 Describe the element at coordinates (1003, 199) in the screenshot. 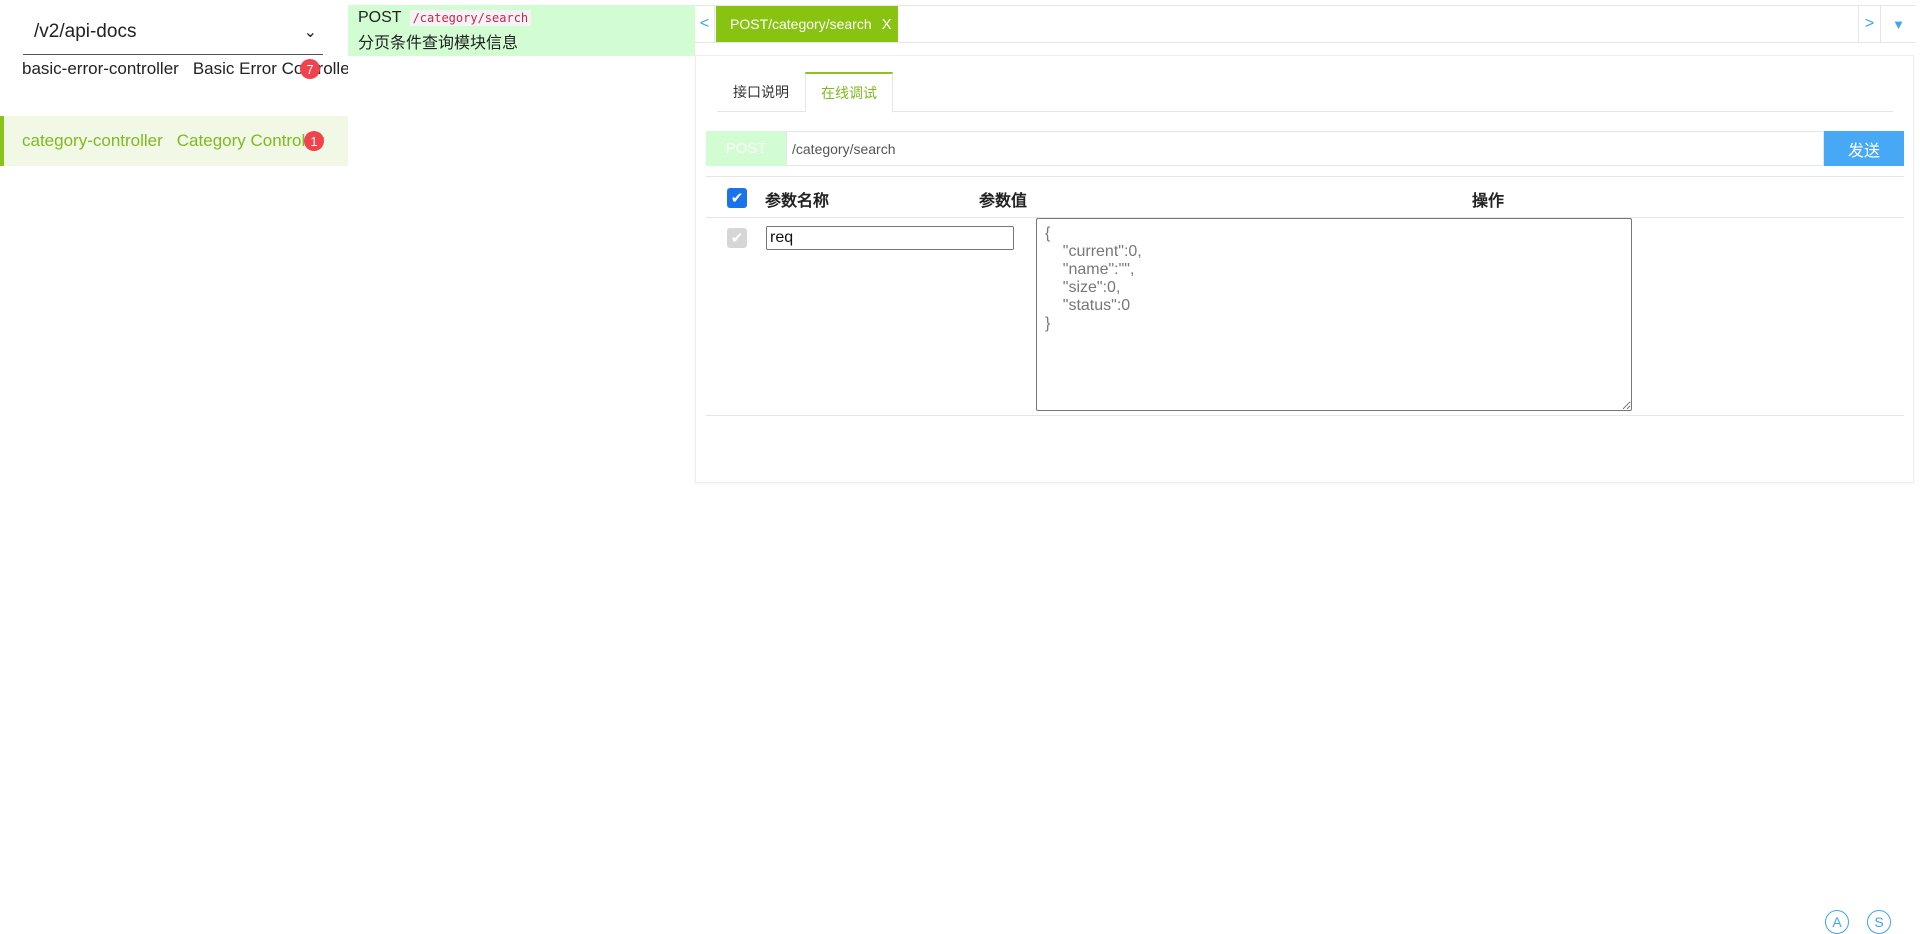

I see `column-header-param-value: 参数值` at that location.